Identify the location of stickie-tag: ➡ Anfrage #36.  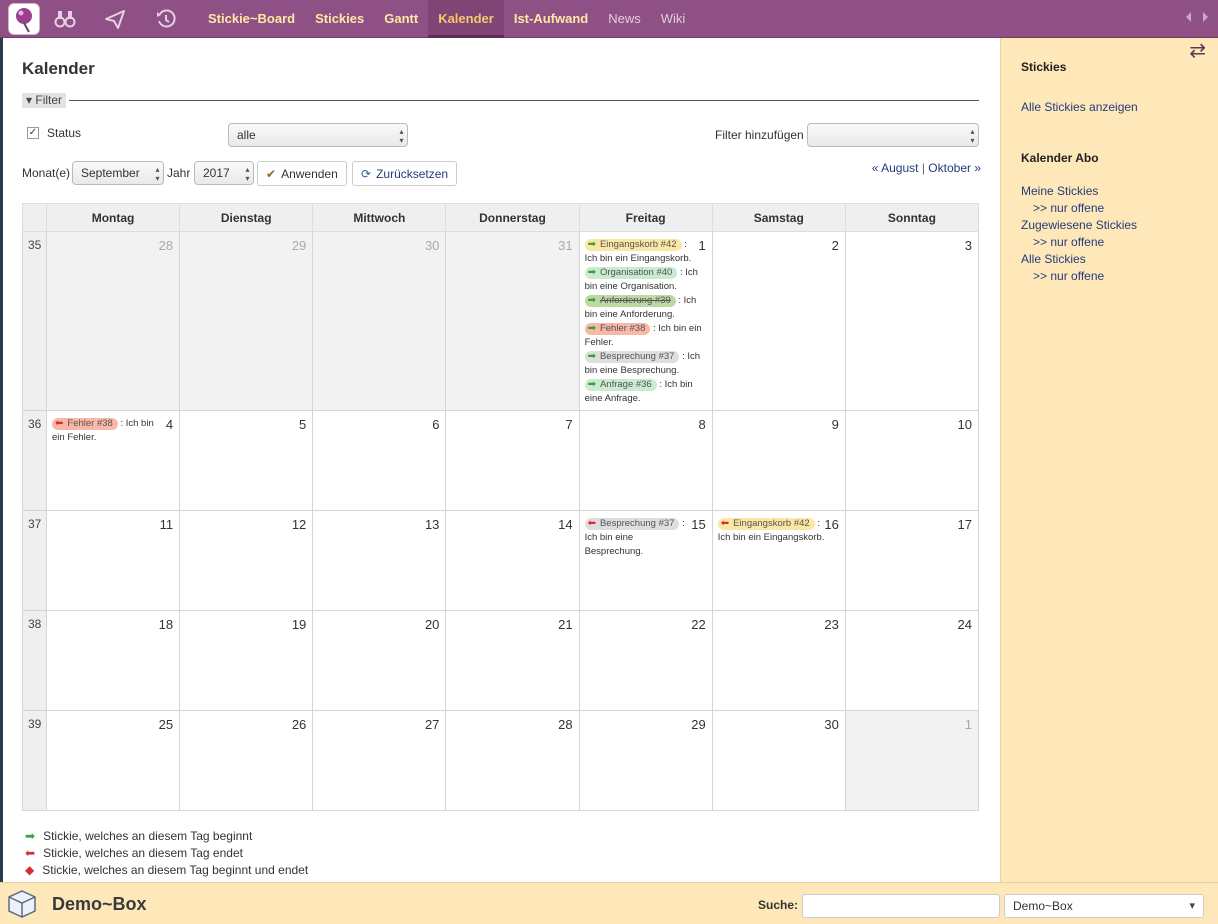
(620, 385).